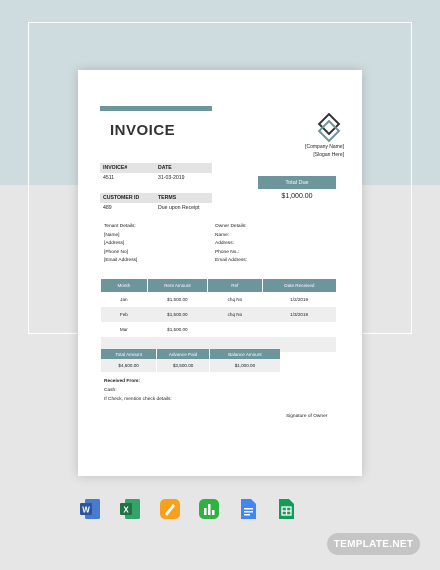  Describe the element at coordinates (373, 544) in the screenshot. I see `brand-badge: TEMPLATE.NET` at that location.